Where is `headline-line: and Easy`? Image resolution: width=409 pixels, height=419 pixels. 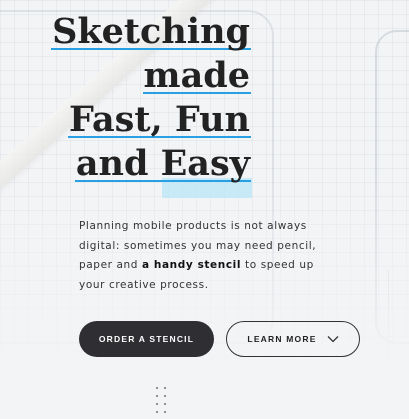 headline-line: and Easy is located at coordinates (162, 164).